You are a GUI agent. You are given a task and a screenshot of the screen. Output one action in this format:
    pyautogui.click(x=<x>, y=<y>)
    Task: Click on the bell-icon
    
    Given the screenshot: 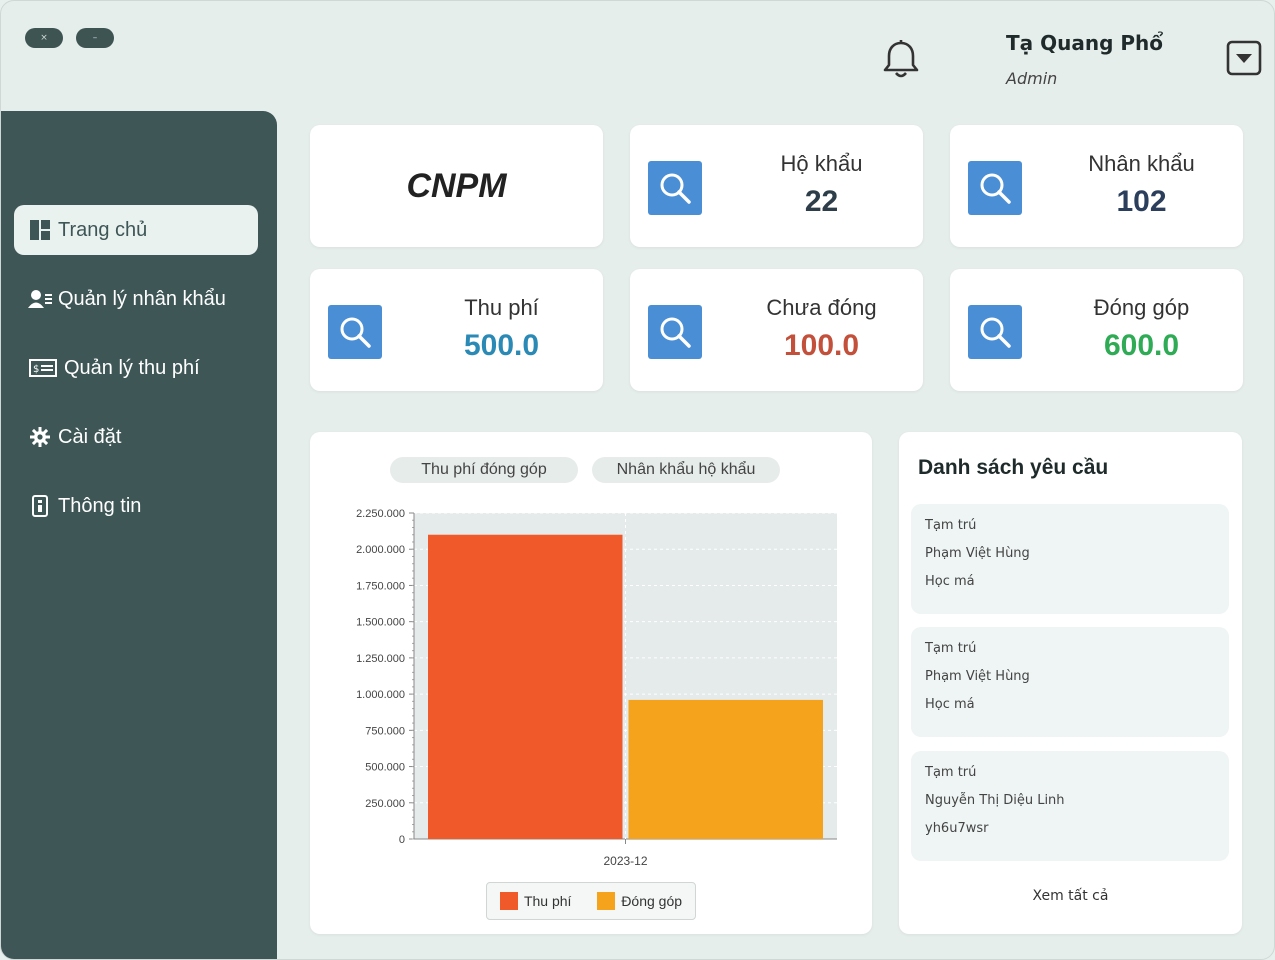 What is the action you would take?
    pyautogui.click(x=901, y=60)
    